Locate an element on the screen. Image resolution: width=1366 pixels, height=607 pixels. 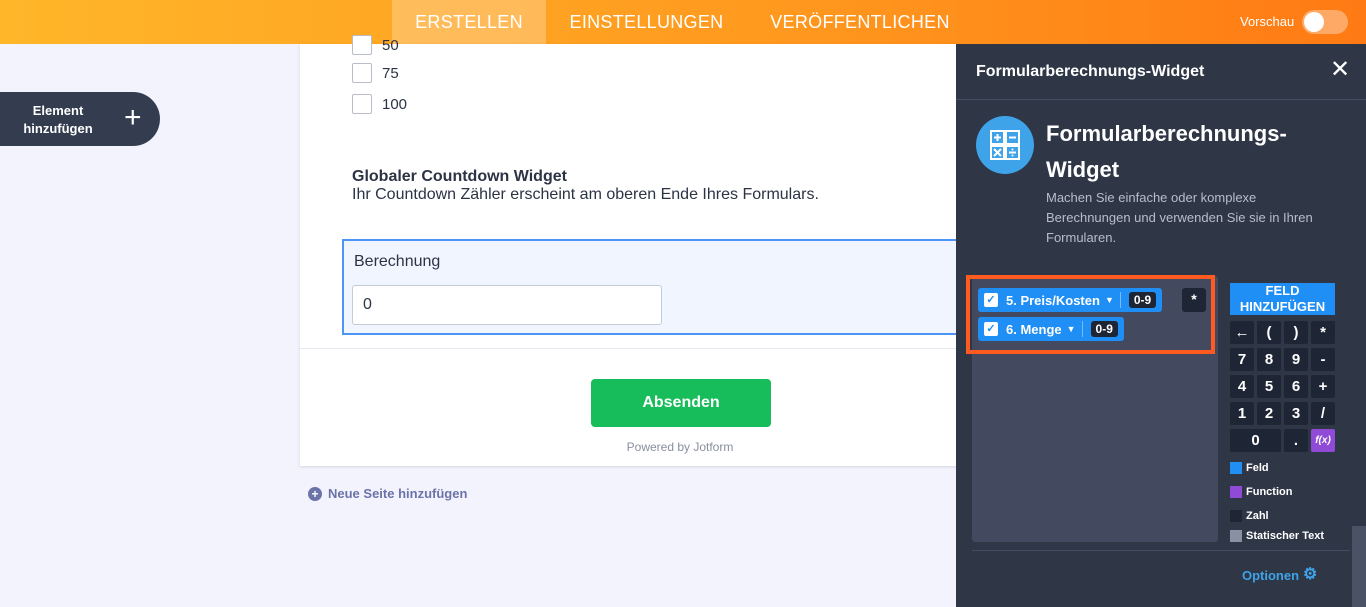
legend-label: Statischer Text is located at coordinates (1285, 536).